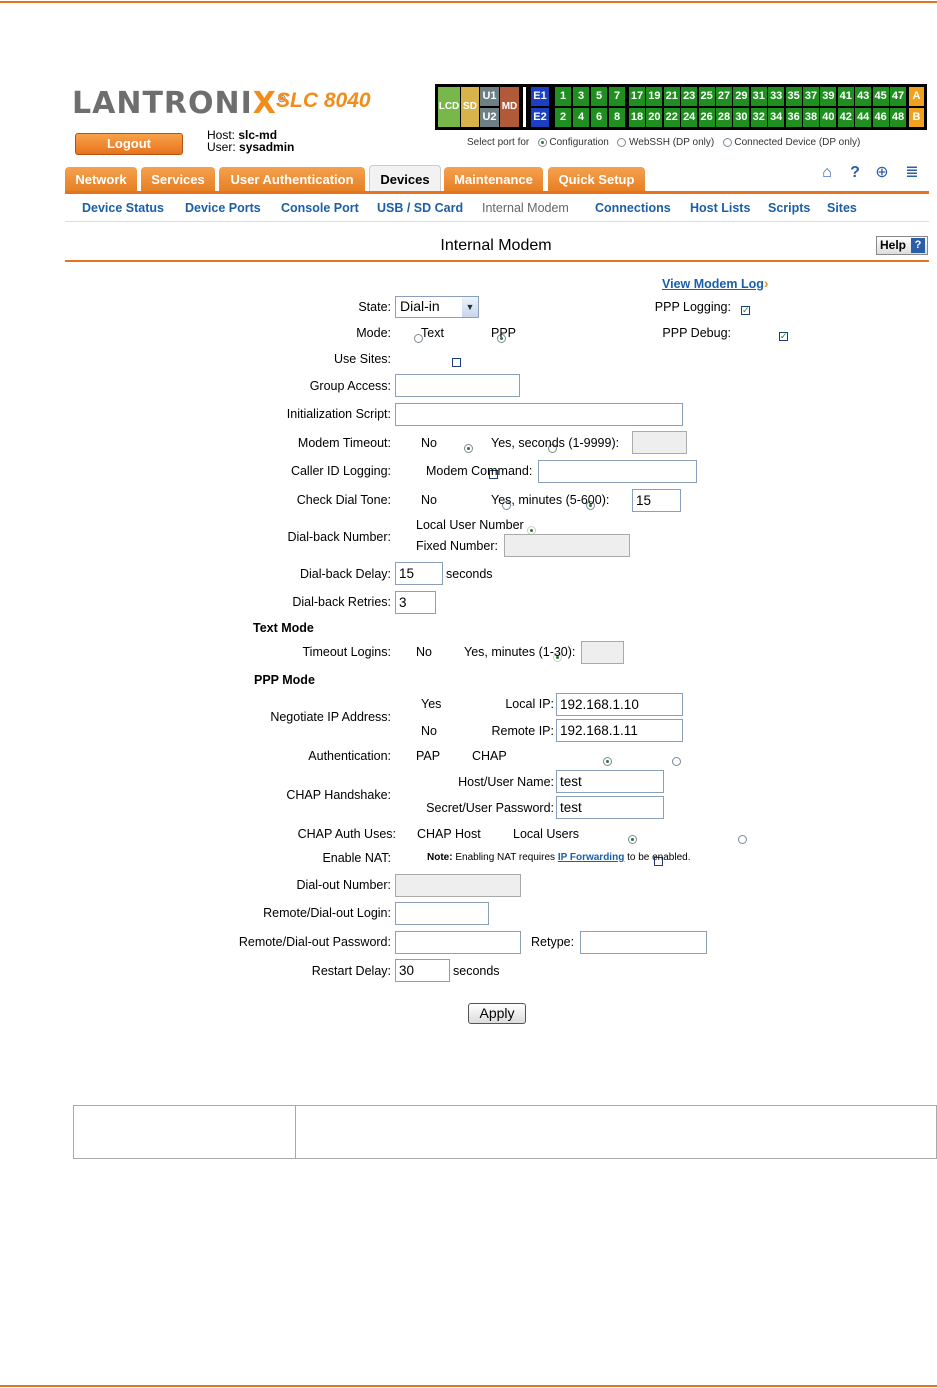 The height and width of the screenshot is (1388, 937). What do you see at coordinates (405, 179) in the screenshot?
I see `tab-devices: Devices` at bounding box center [405, 179].